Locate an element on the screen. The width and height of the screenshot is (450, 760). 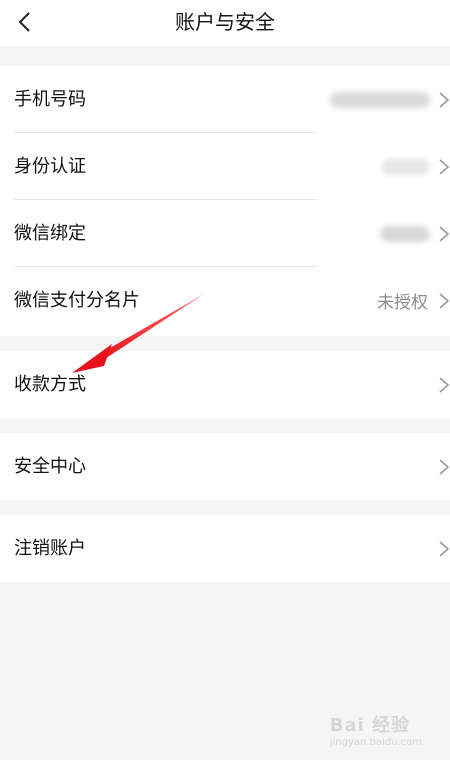
page-title: 账户与安全 is located at coordinates (225, 22).